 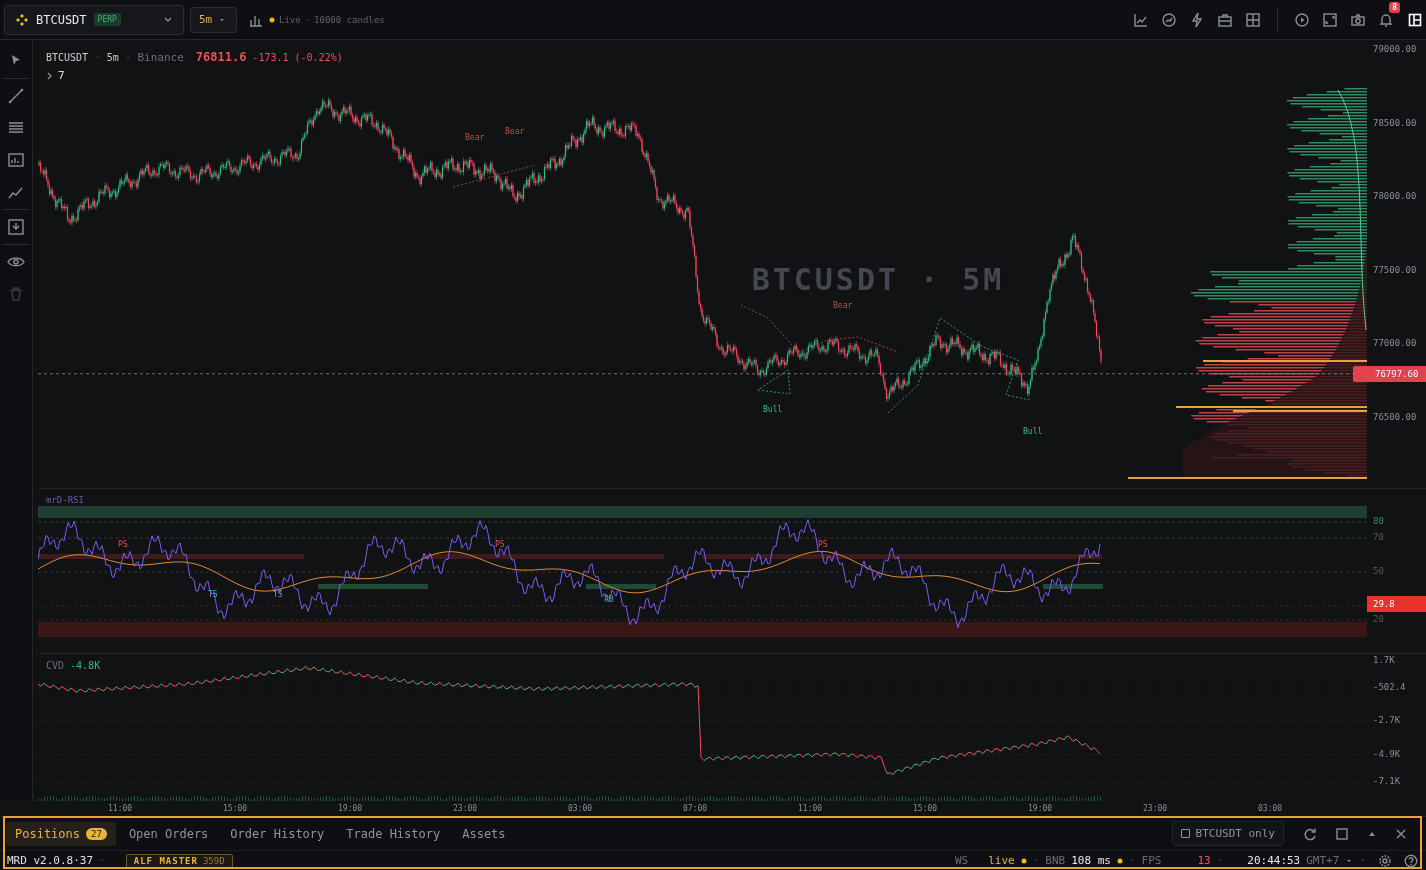 I want to click on price-tick: 78000.00, so click(x=1395, y=196).